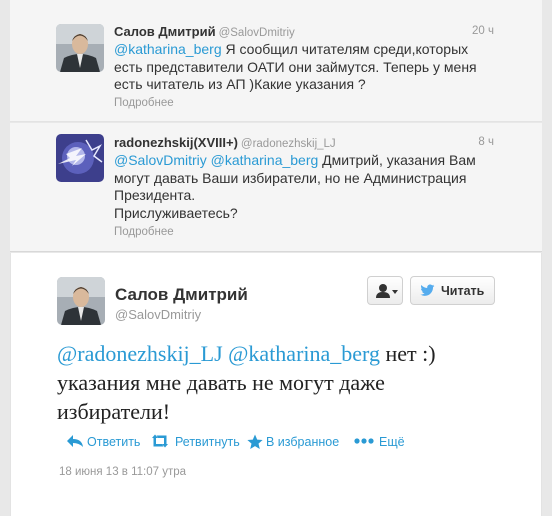  What do you see at coordinates (304, 31) in the screenshot?
I see `tweet-header: Салов Дмитрий @SalovDmitriy` at bounding box center [304, 31].